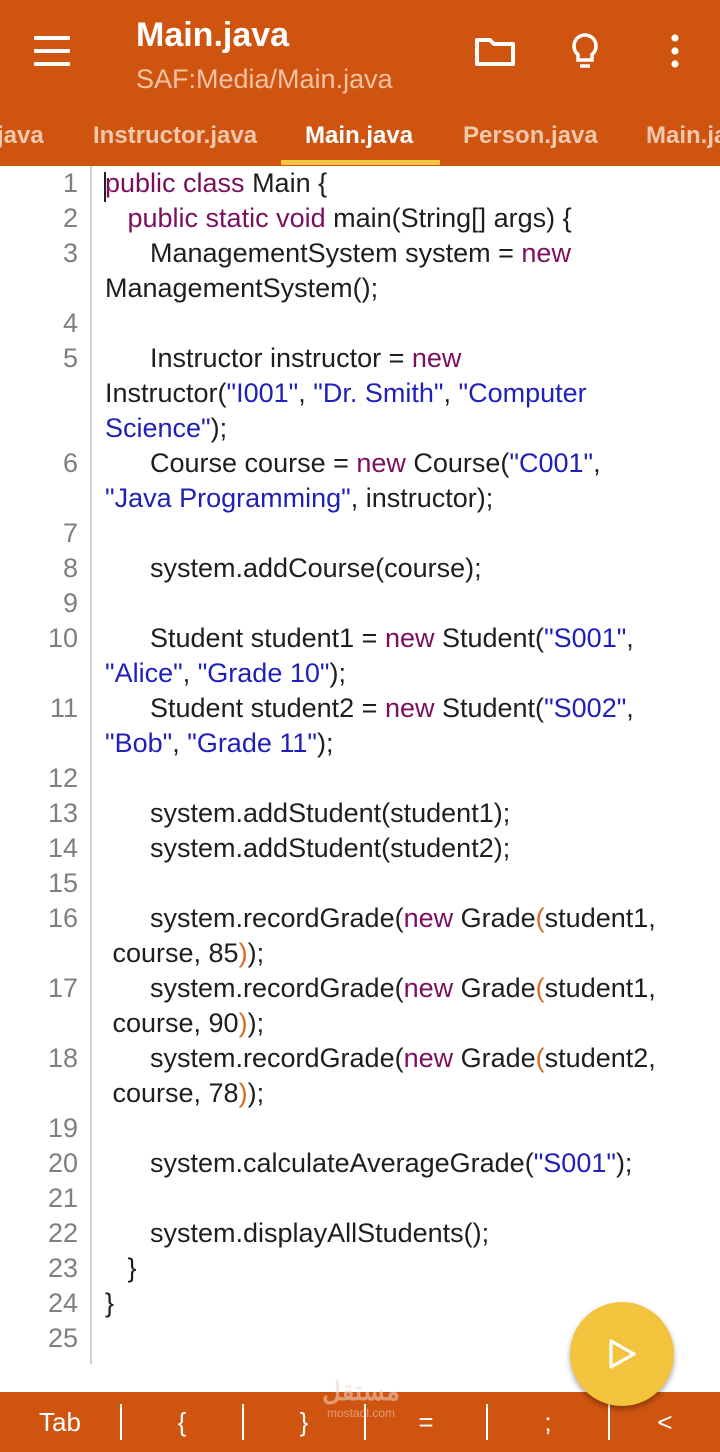 This screenshot has width=720, height=1452. Describe the element at coordinates (70, 603) in the screenshot. I see `line-number: 9` at that location.